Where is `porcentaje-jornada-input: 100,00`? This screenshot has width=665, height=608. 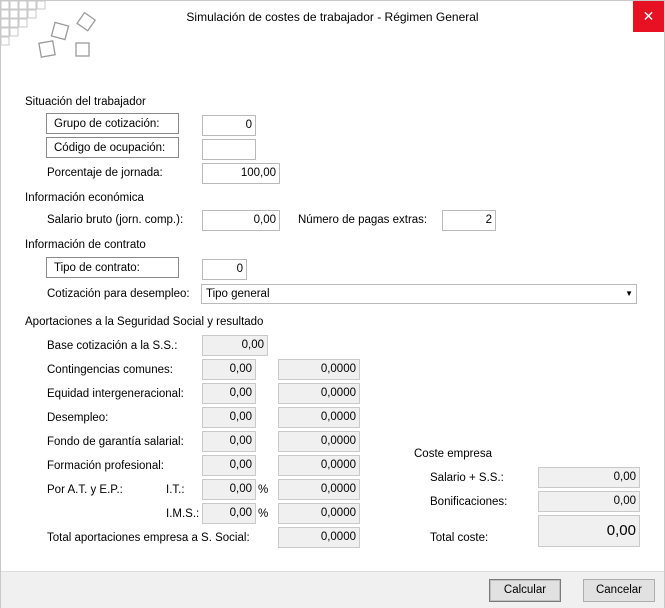 porcentaje-jornada-input: 100,00 is located at coordinates (241, 173).